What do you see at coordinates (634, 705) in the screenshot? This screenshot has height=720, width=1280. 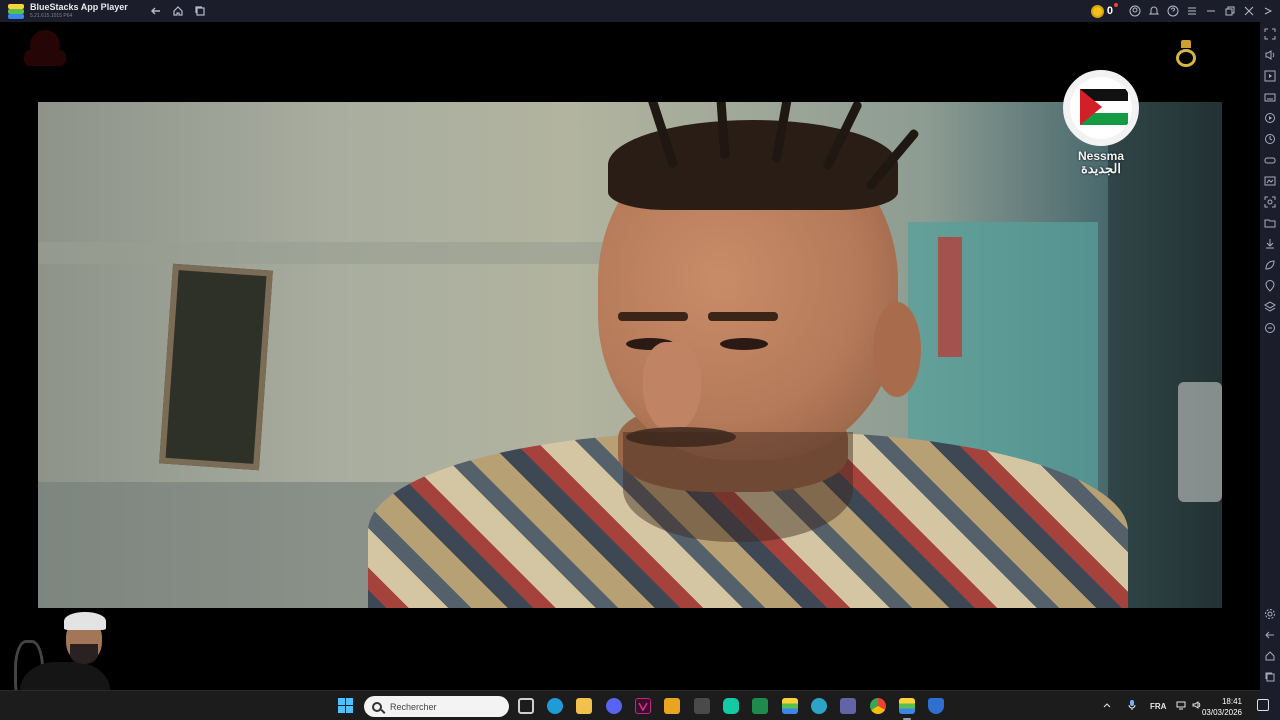 I see `windows-taskbar: Rechercher FRA 18:41 03/03/2026` at bounding box center [634, 705].